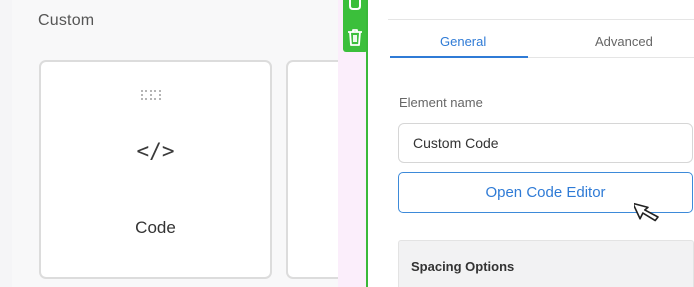  What do you see at coordinates (355, 6) in the screenshot?
I see `edit-icon` at bounding box center [355, 6].